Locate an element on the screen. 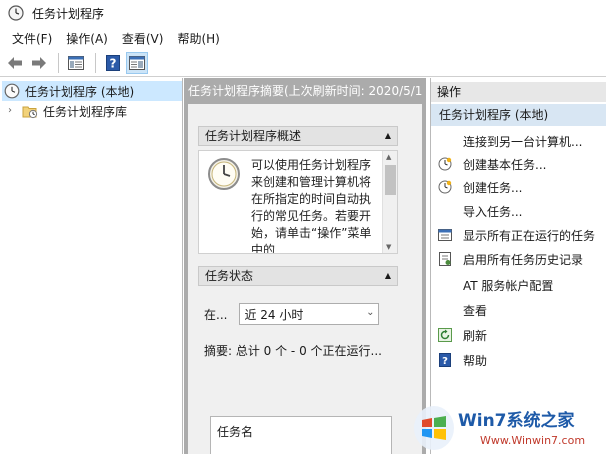 The height and width of the screenshot is (454, 606). action-help: ? 帮助 is located at coordinates (518, 360).